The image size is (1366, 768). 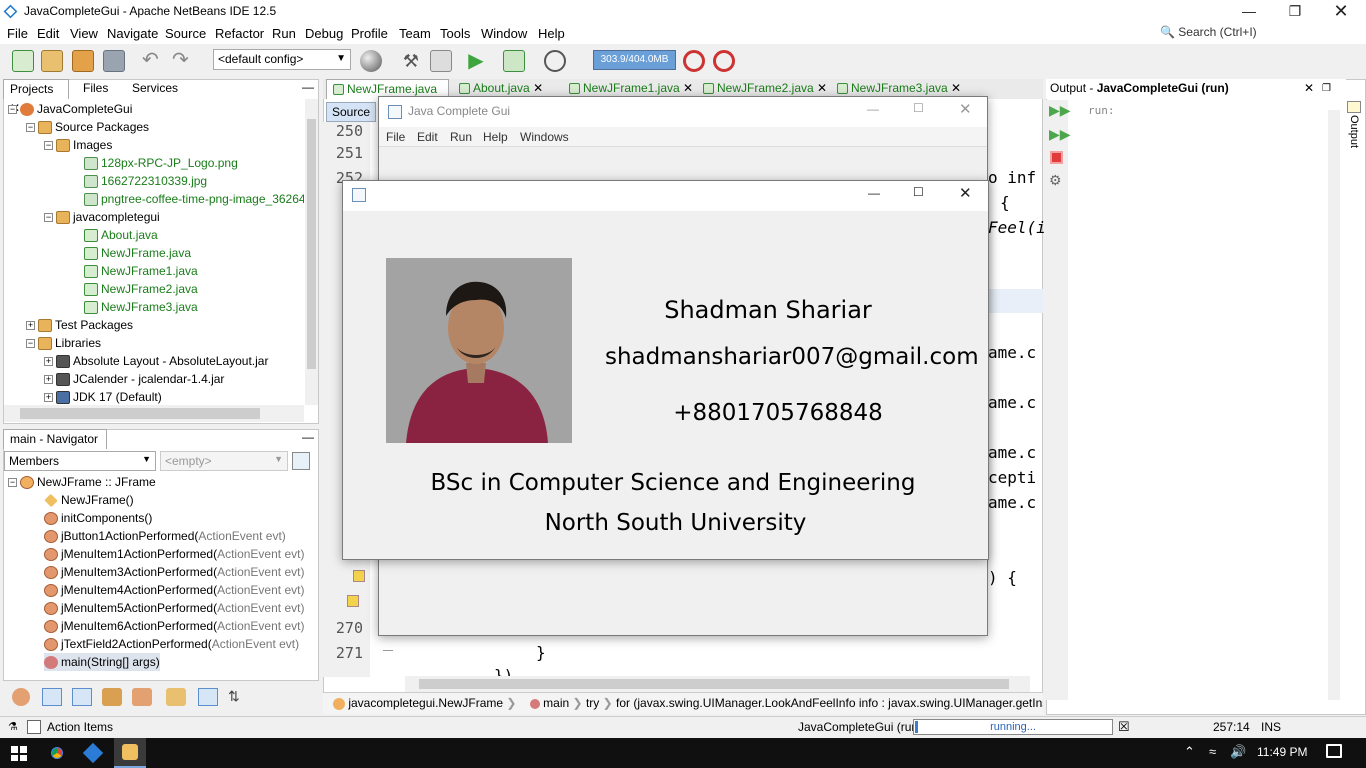 I want to click on breadcrumb-class: javacompletegui.NewJFrame, so click(x=425, y=703).